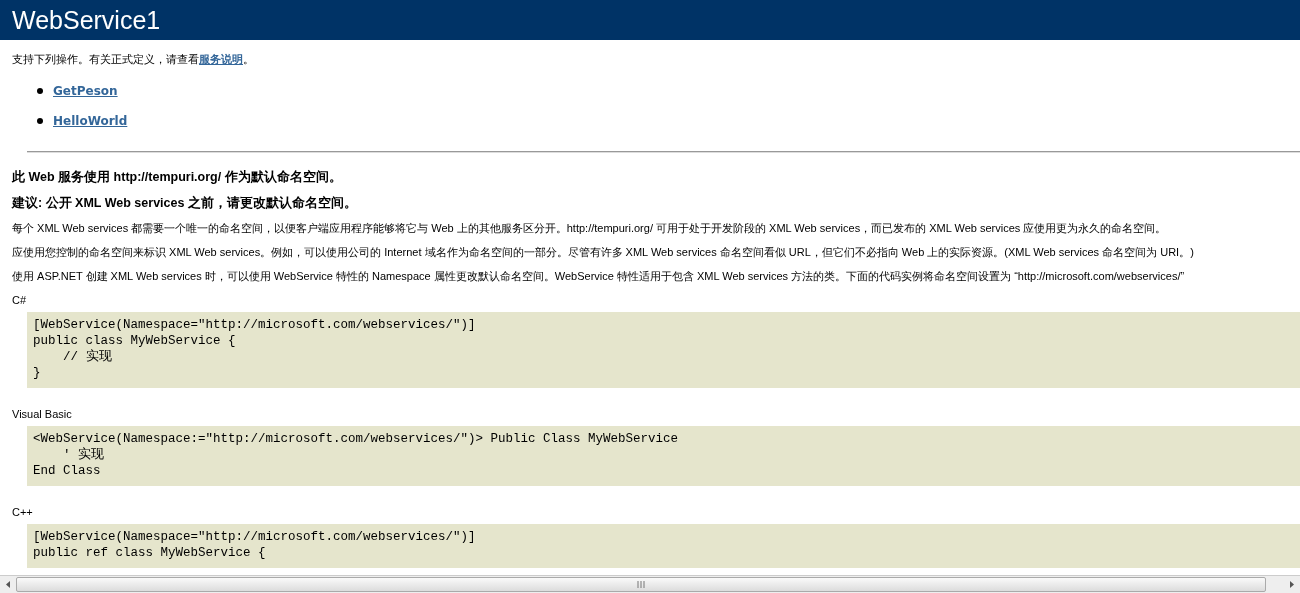 This screenshot has width=1300, height=593. What do you see at coordinates (221, 59) in the screenshot?
I see `service-description-link: 服务说明` at bounding box center [221, 59].